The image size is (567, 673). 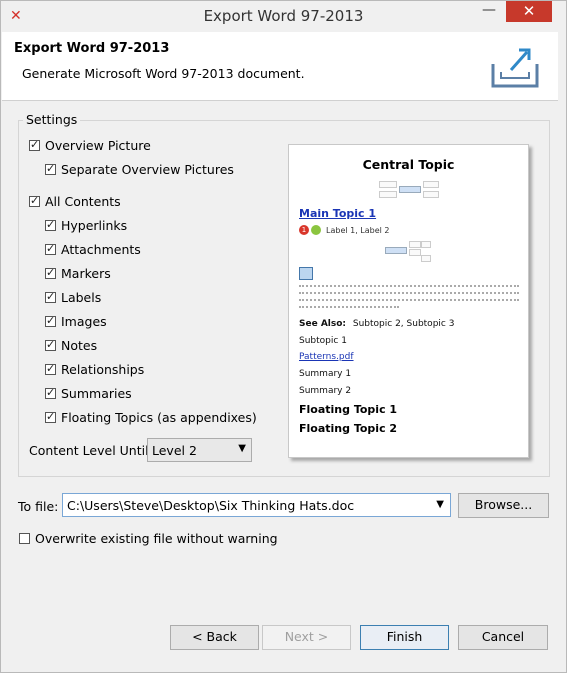 I want to click on checkbox-label: Images, so click(x=84, y=321).